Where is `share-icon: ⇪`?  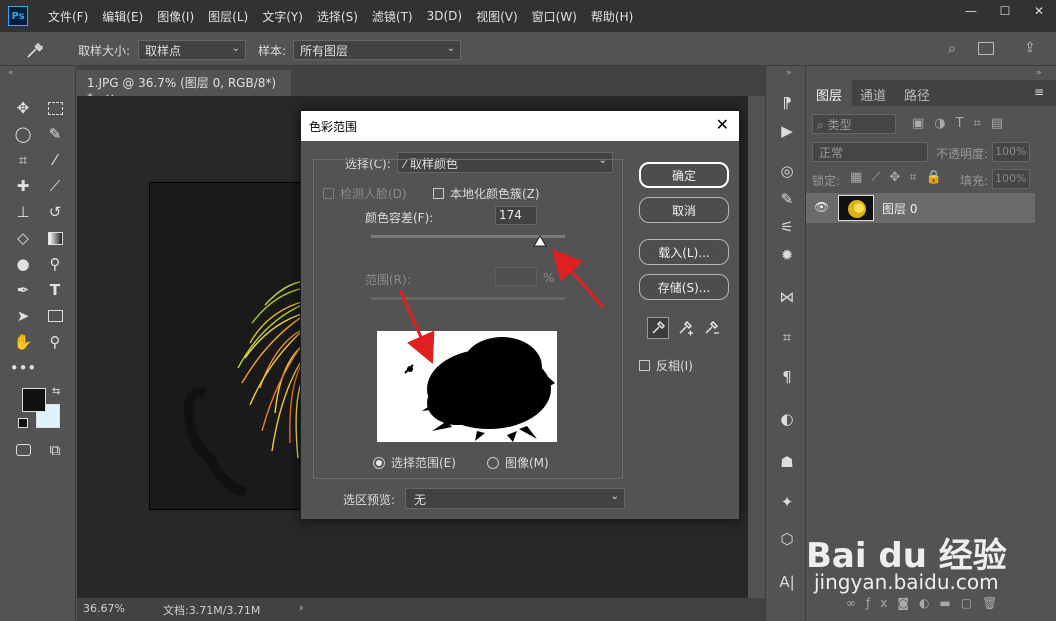
share-icon: ⇪ is located at coordinates (1030, 48).